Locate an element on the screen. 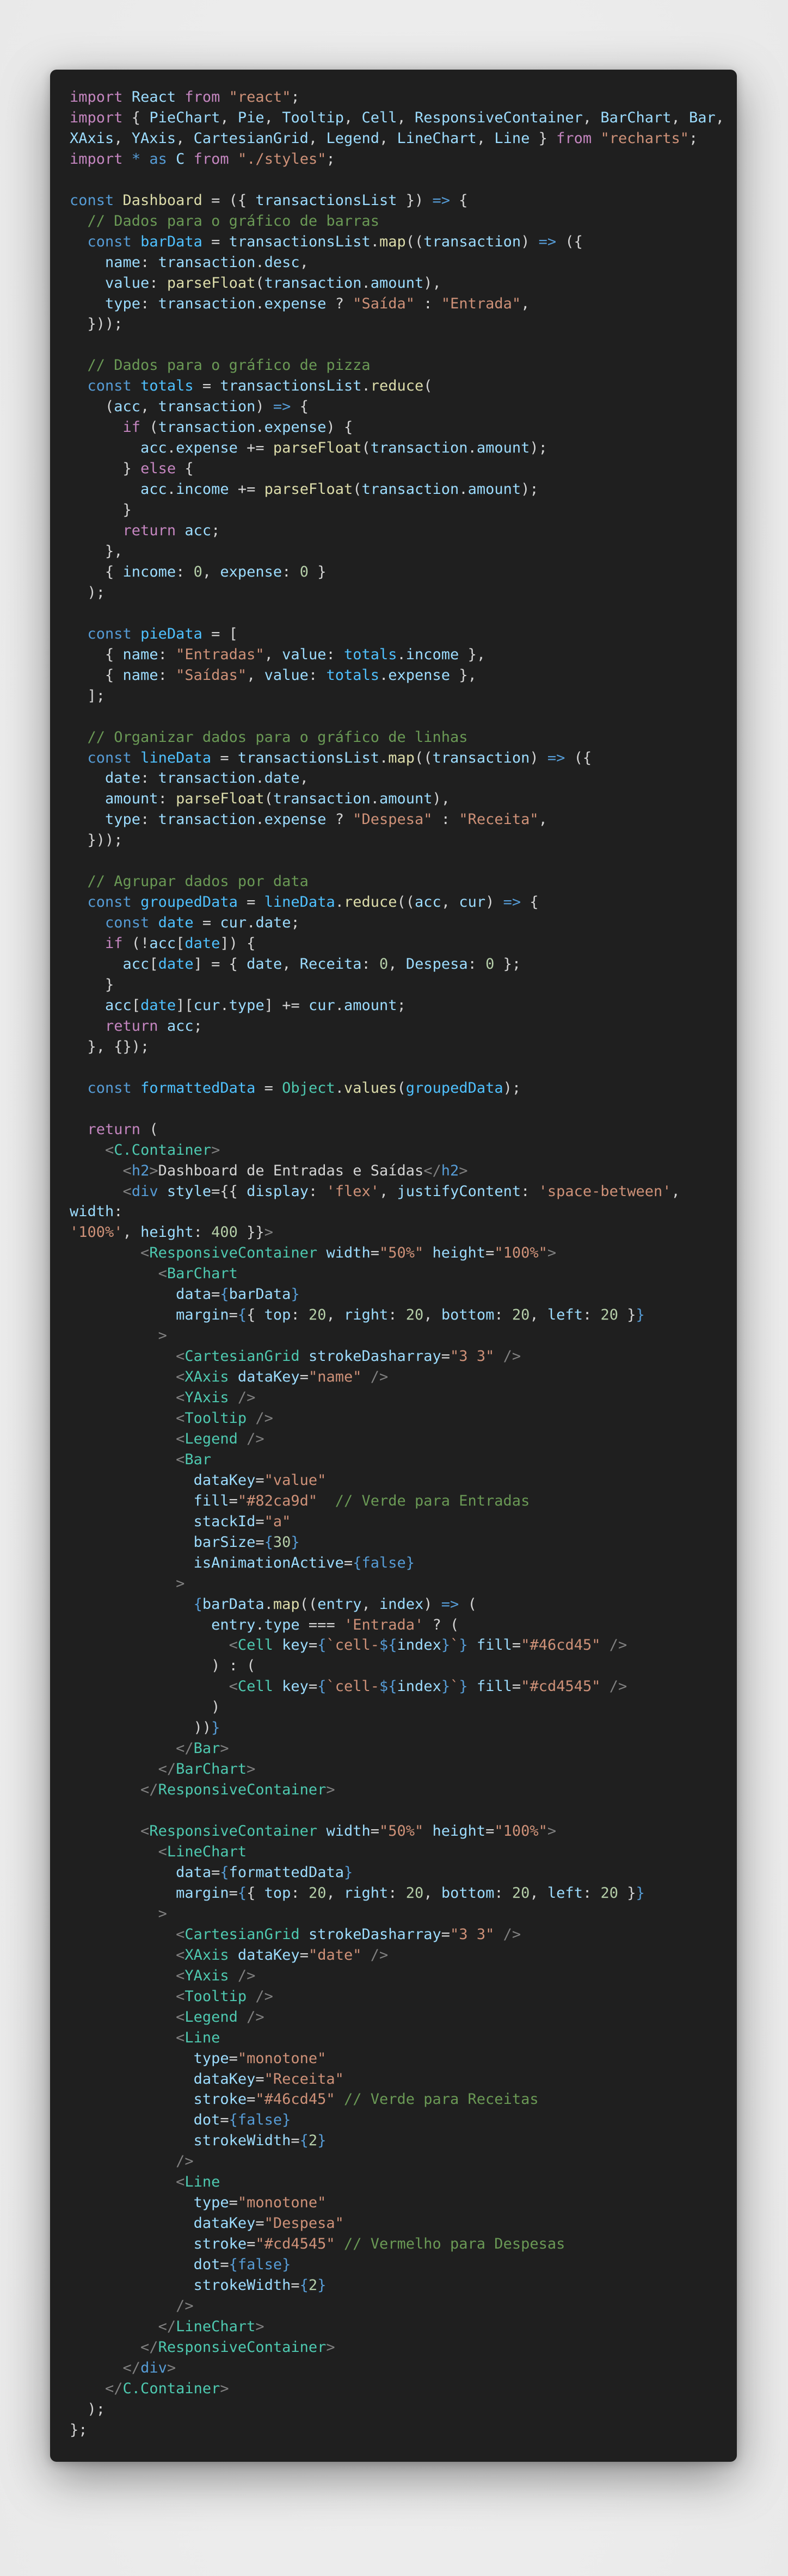  code-line: dataKey="Despesa" is located at coordinates (399, 2224).